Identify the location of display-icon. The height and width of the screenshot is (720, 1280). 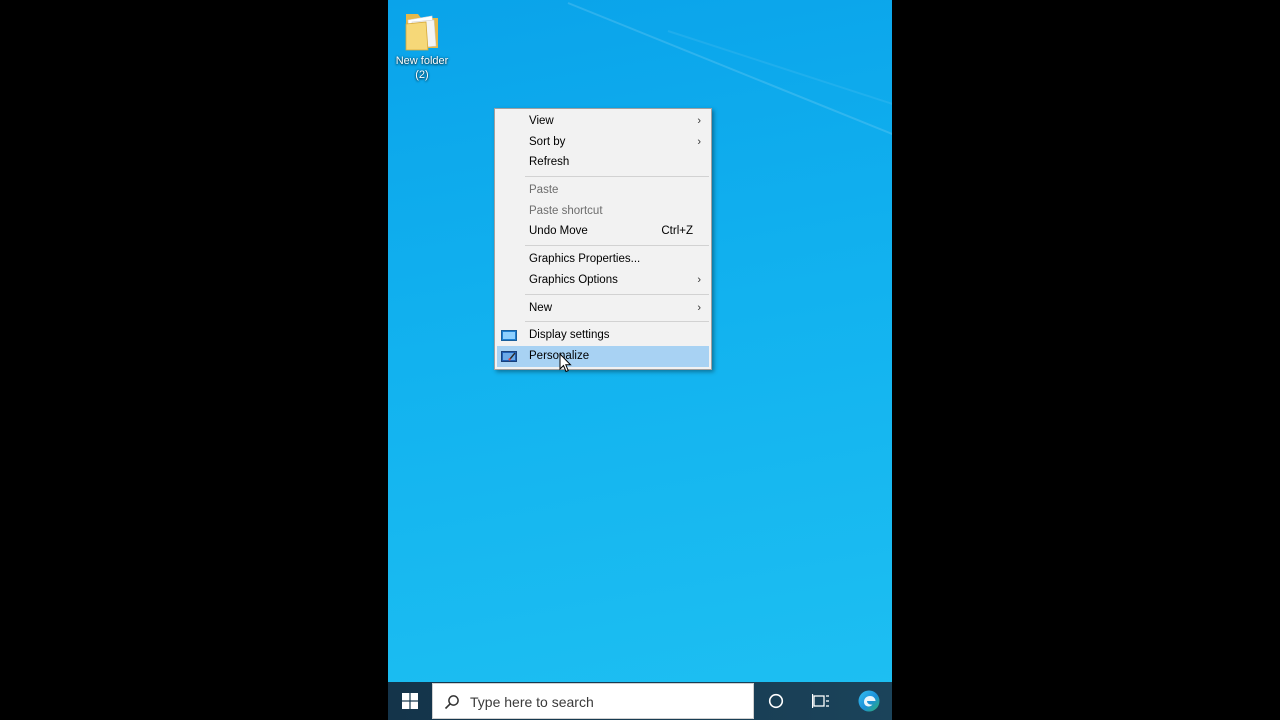
(509, 336).